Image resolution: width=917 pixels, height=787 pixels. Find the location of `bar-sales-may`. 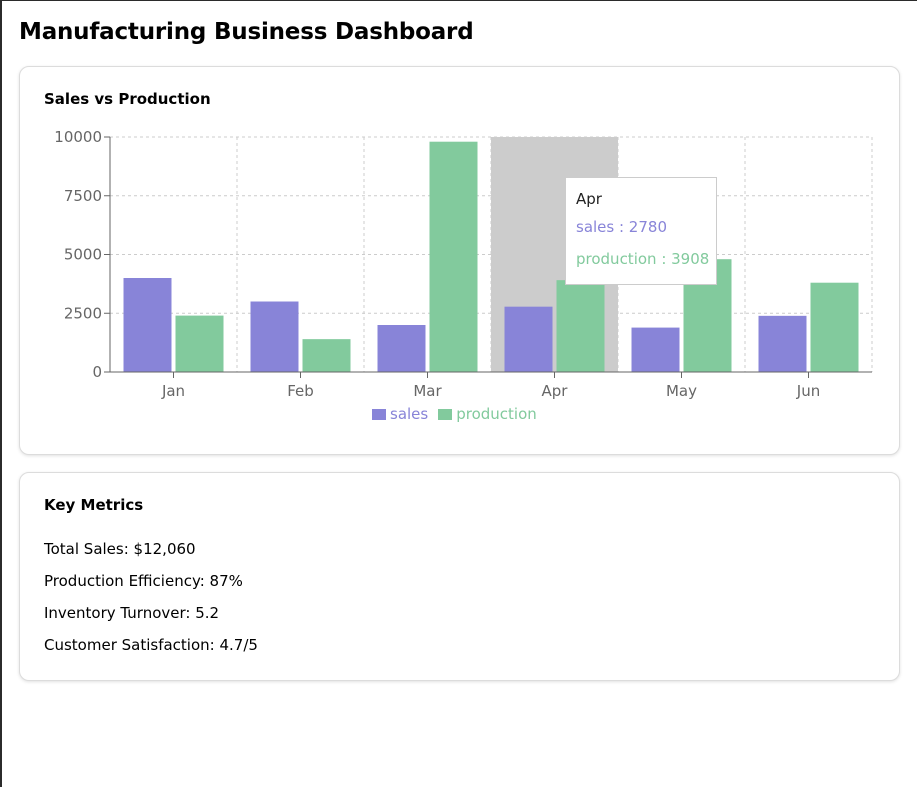

bar-sales-may is located at coordinates (655, 349).